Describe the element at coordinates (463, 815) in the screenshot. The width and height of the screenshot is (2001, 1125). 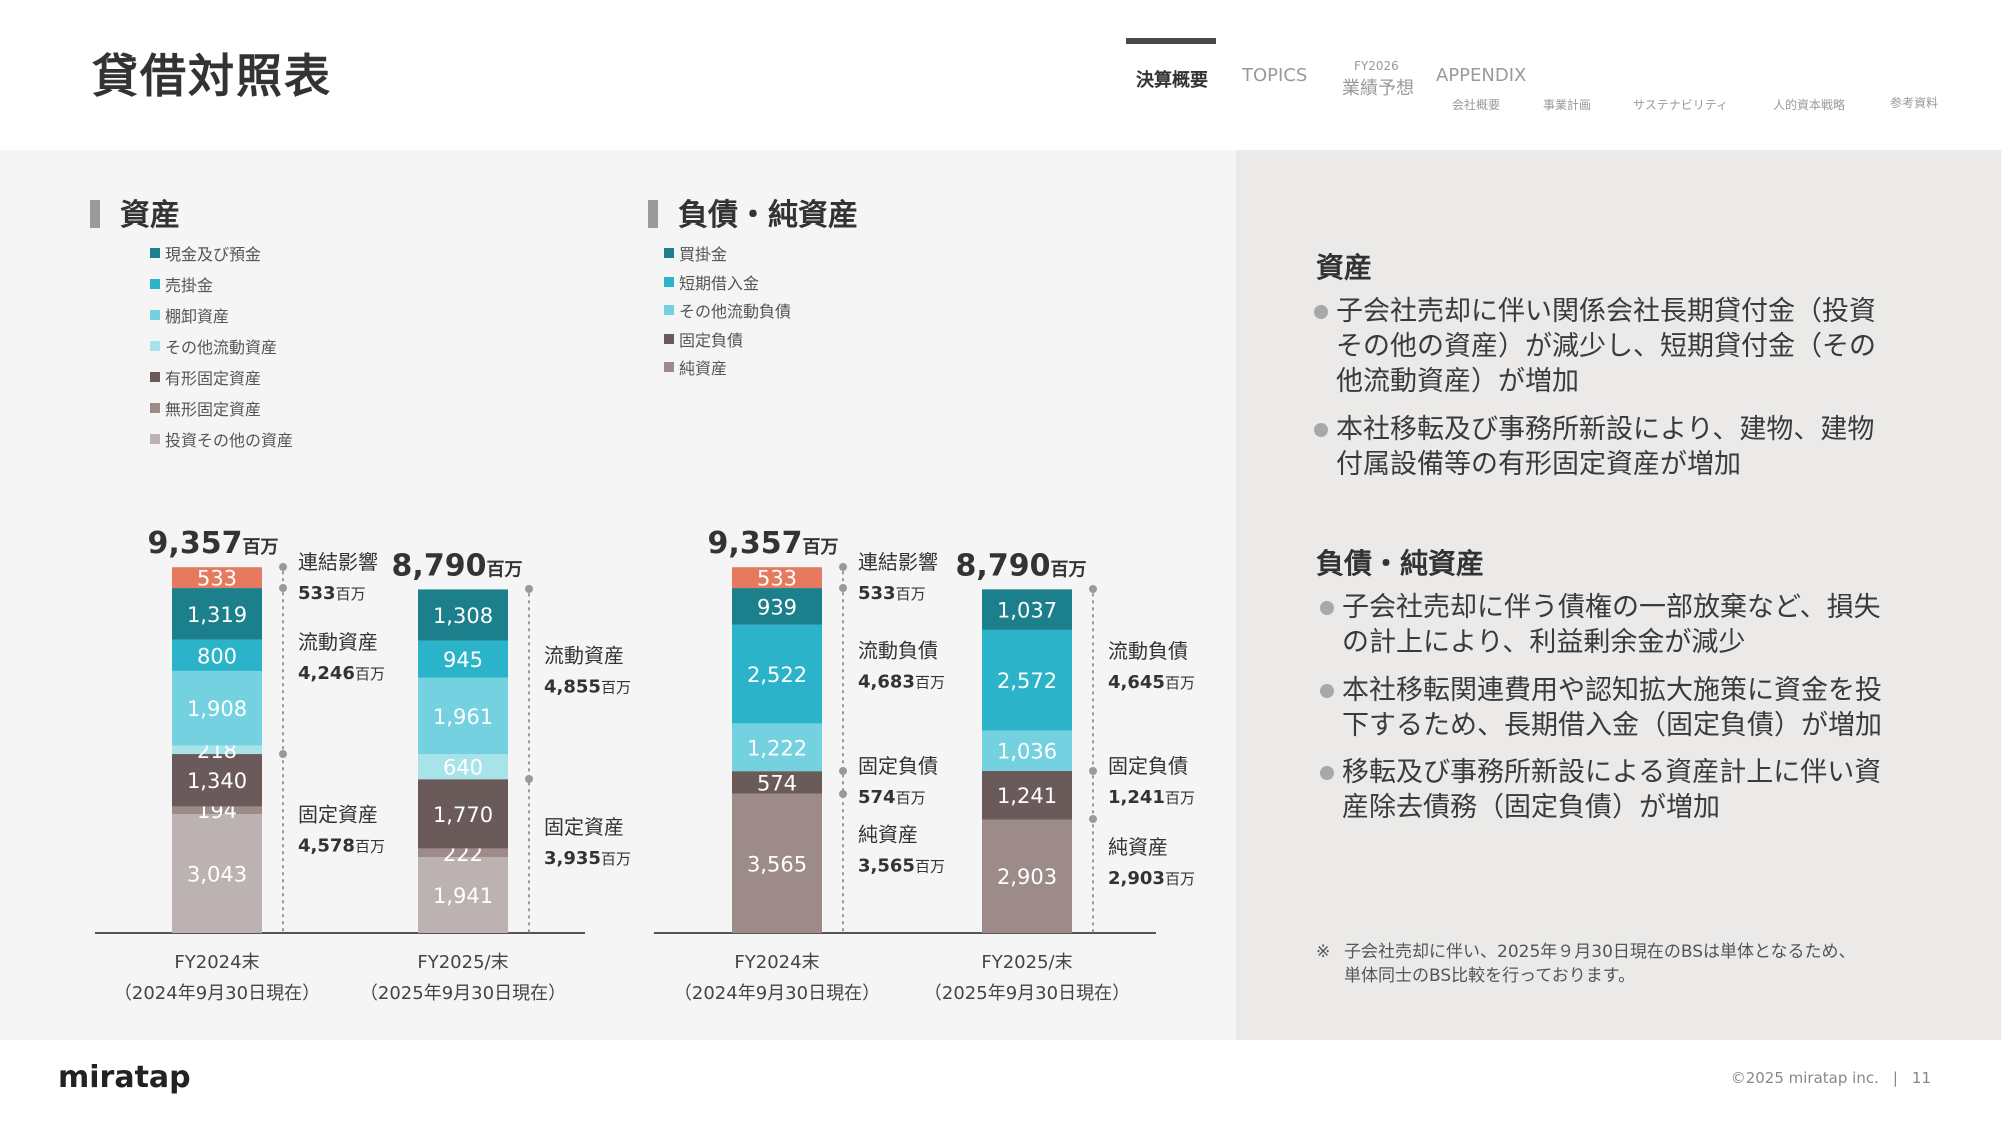
I see `data-label: 1,770` at that location.